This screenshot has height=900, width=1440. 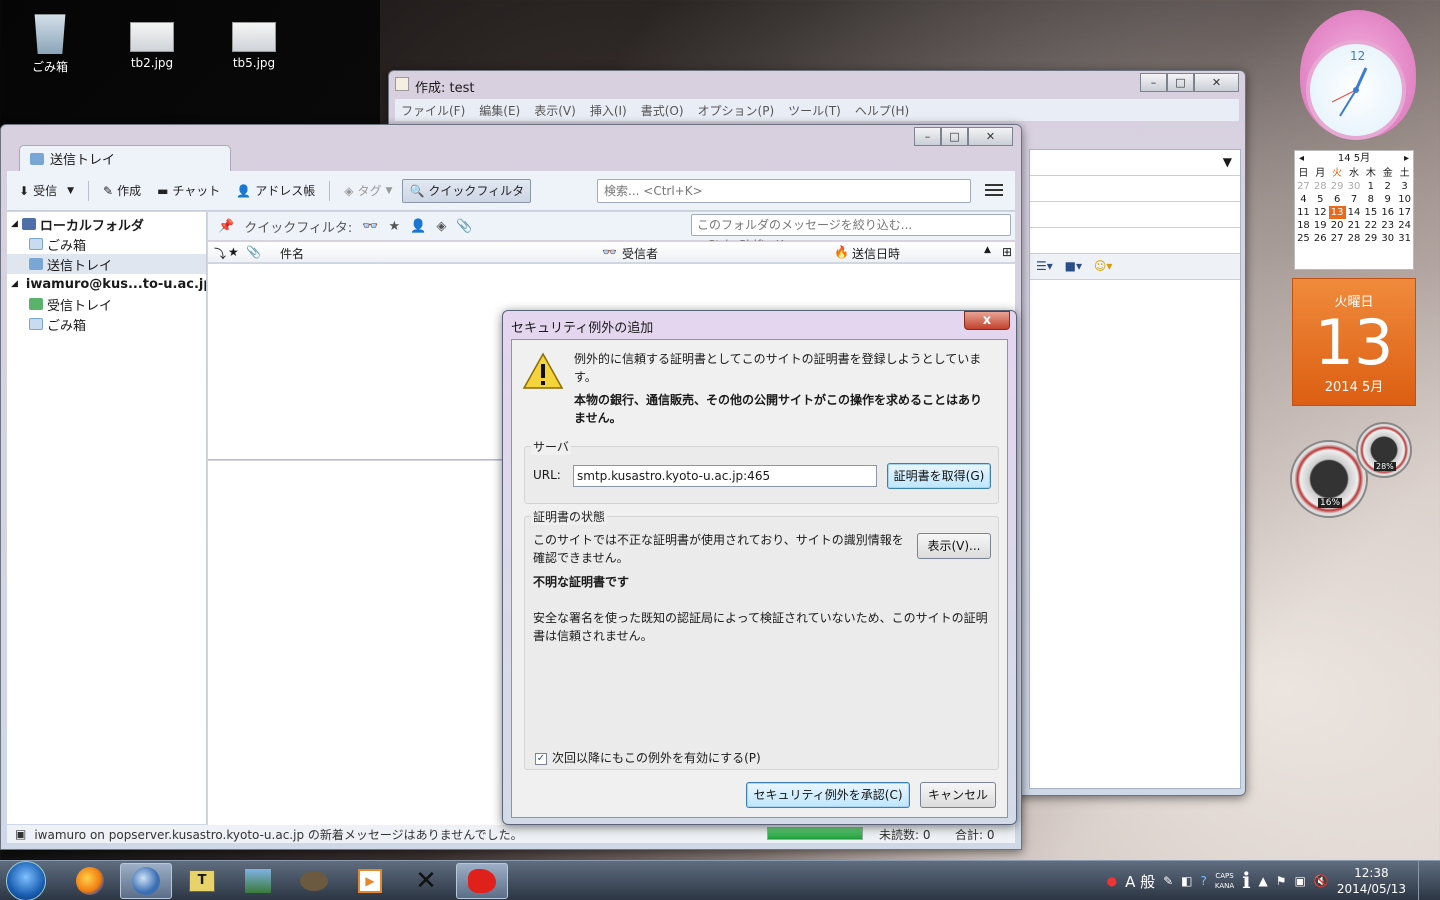 I want to click on header-field, so click(x=1135, y=189).